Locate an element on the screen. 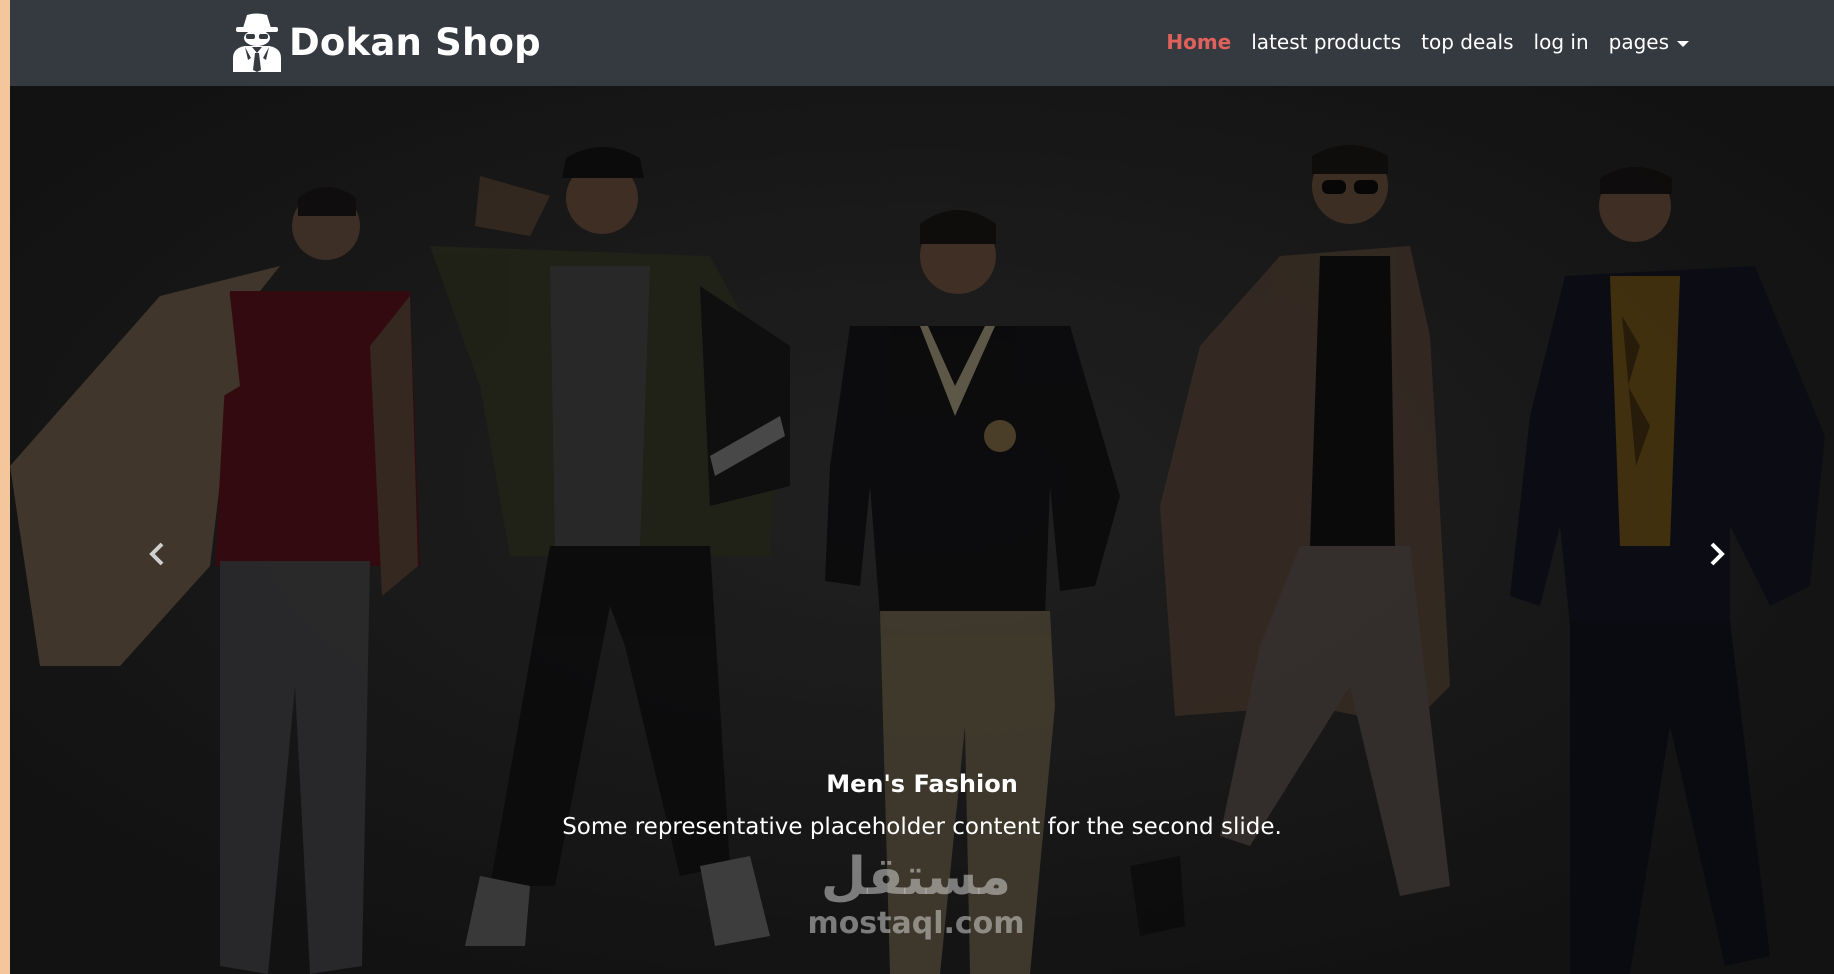 The width and height of the screenshot is (1834, 974). chevron-right-icon is located at coordinates (1717, 554).